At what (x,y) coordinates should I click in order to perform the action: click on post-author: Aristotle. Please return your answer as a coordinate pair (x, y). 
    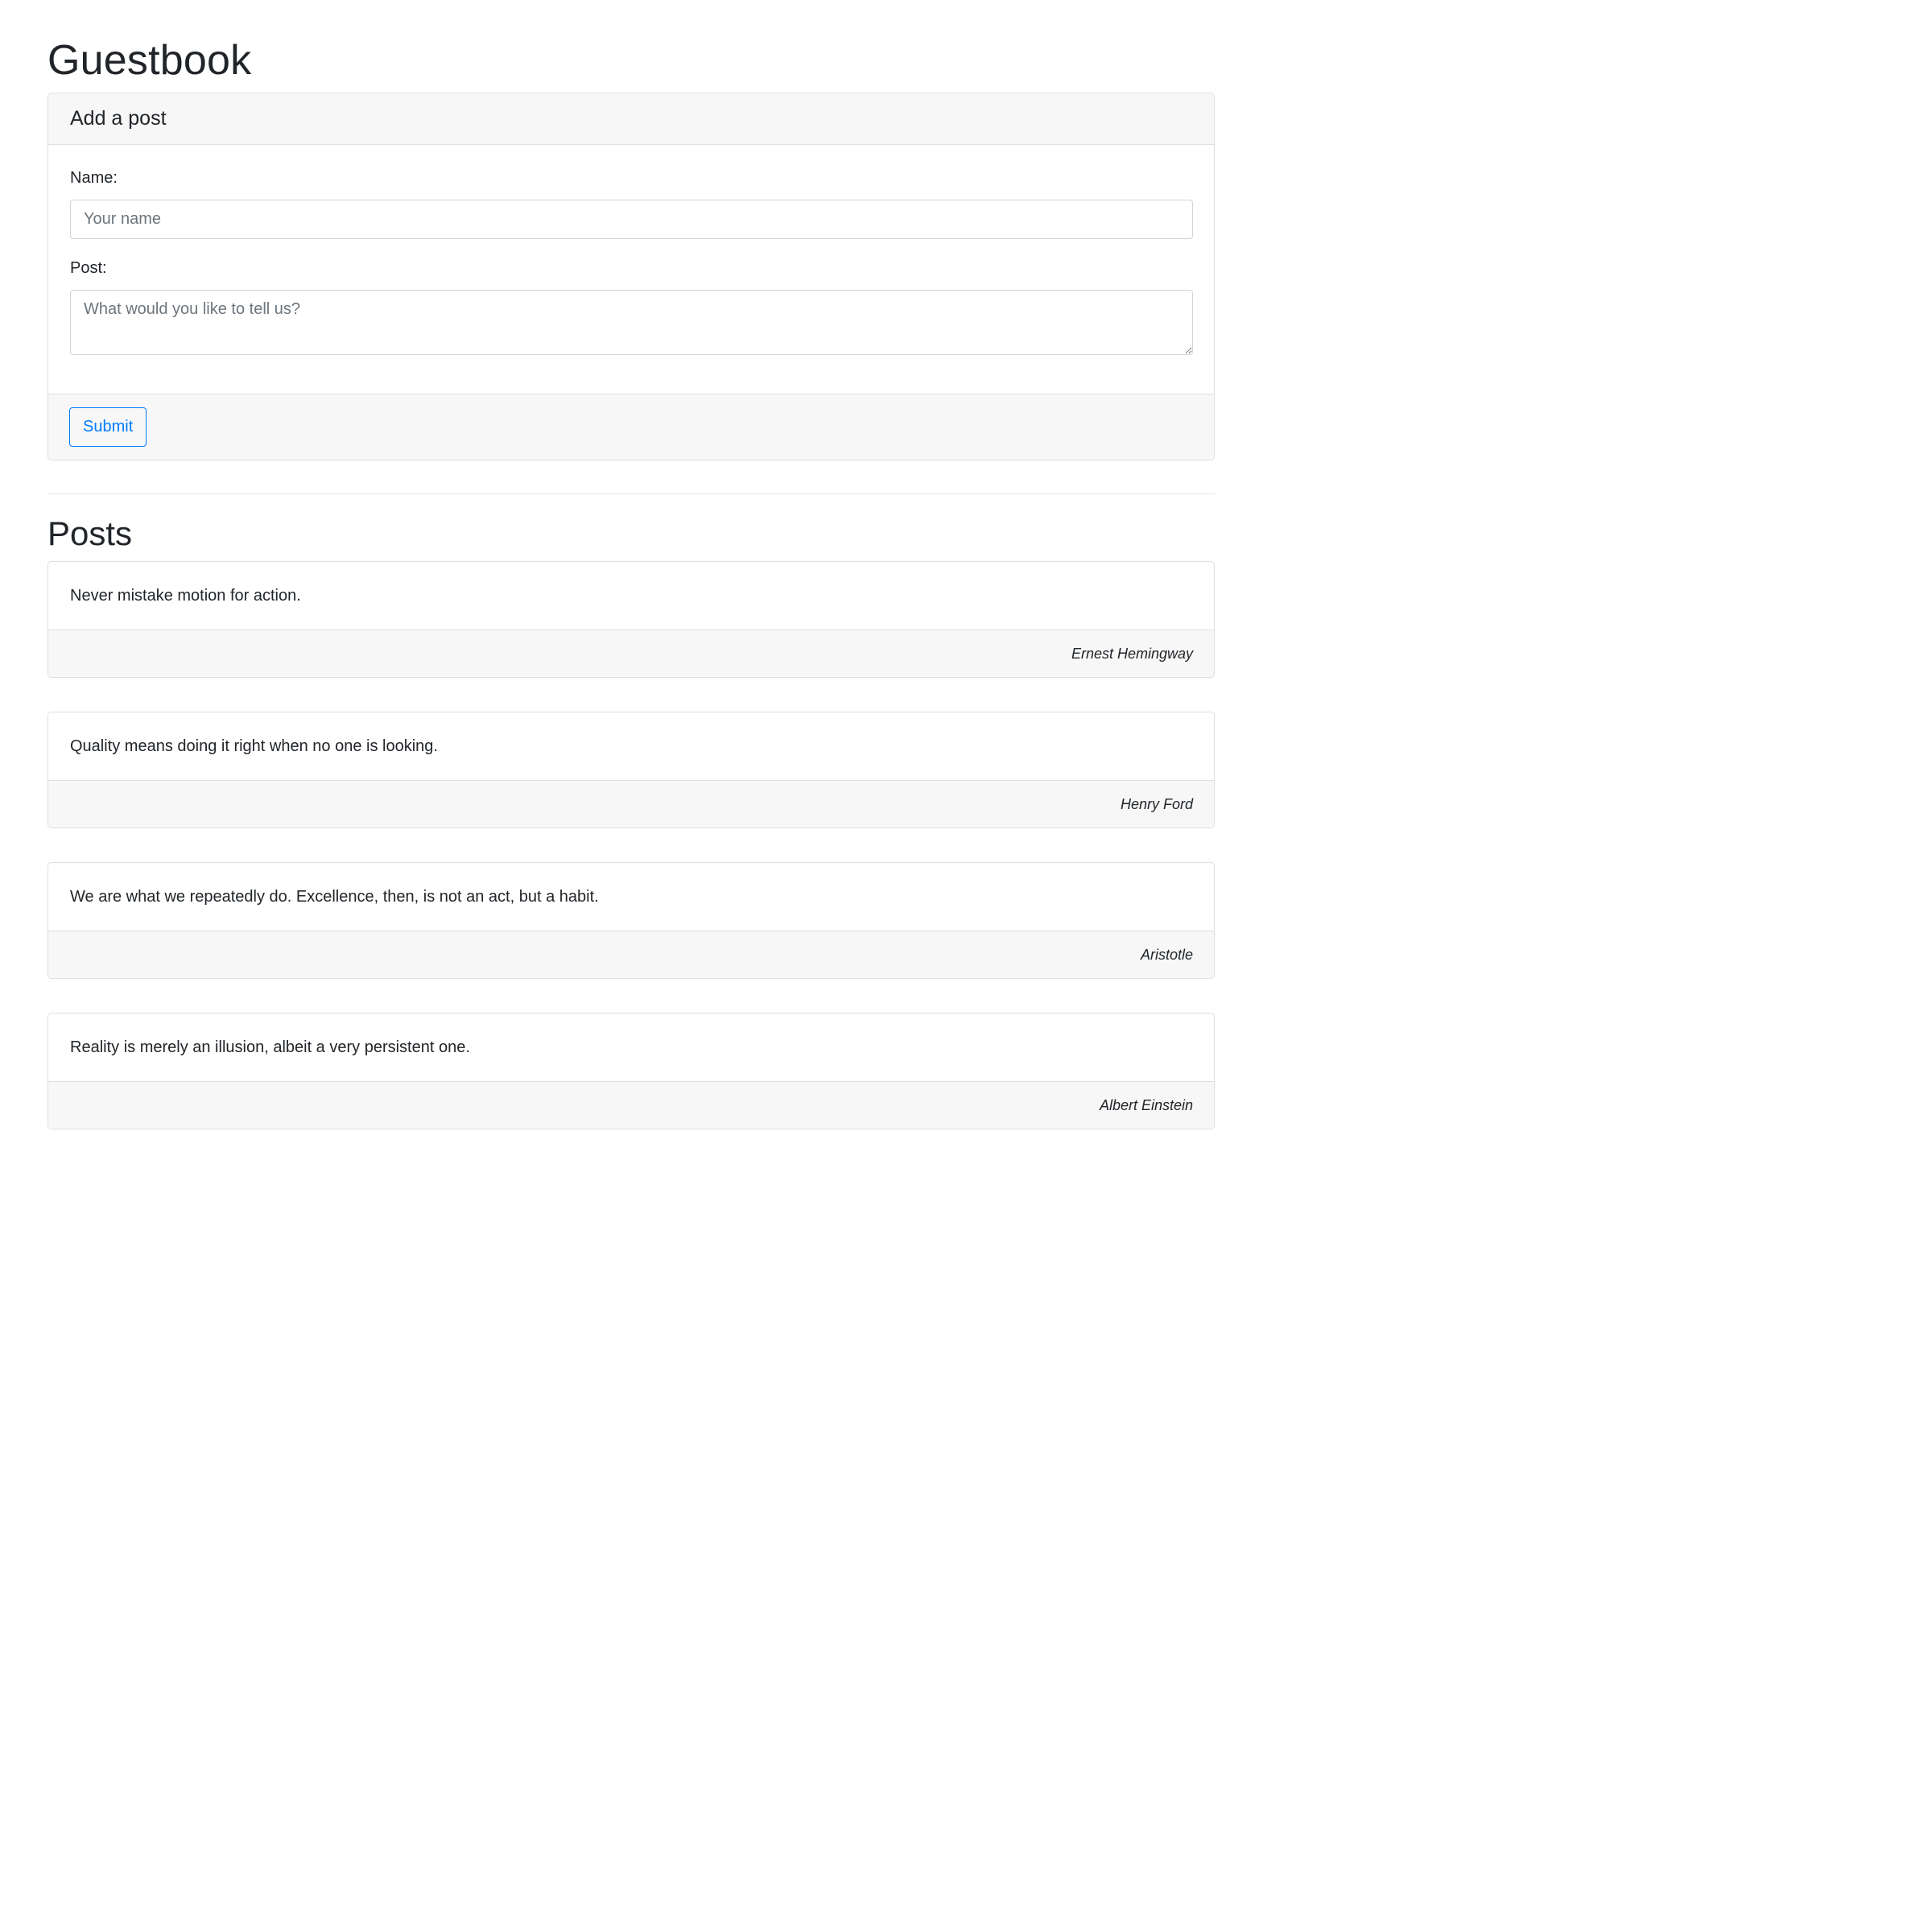
    Looking at the image, I should click on (631, 954).